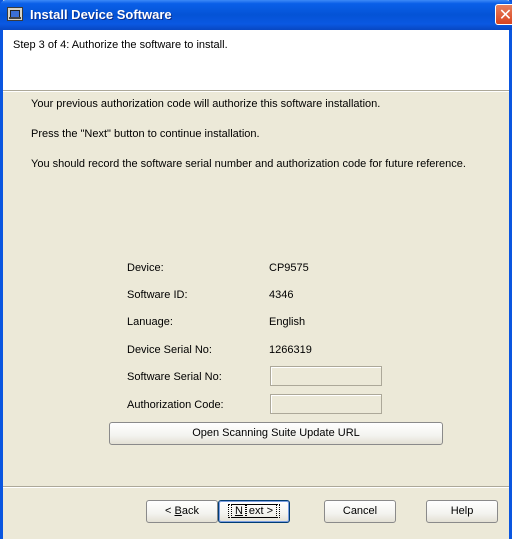 The height and width of the screenshot is (539, 512). What do you see at coordinates (281, 295) in the screenshot?
I see `software-id-value: 4346` at bounding box center [281, 295].